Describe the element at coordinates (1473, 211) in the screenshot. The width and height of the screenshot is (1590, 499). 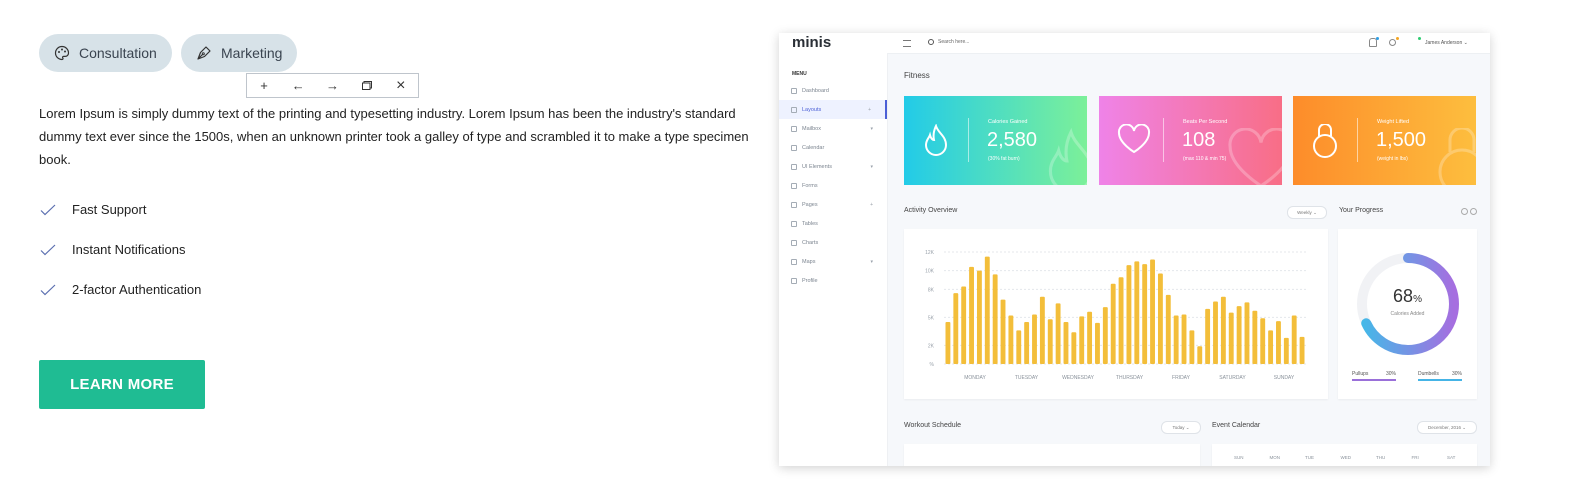
I see `close-icon` at that location.